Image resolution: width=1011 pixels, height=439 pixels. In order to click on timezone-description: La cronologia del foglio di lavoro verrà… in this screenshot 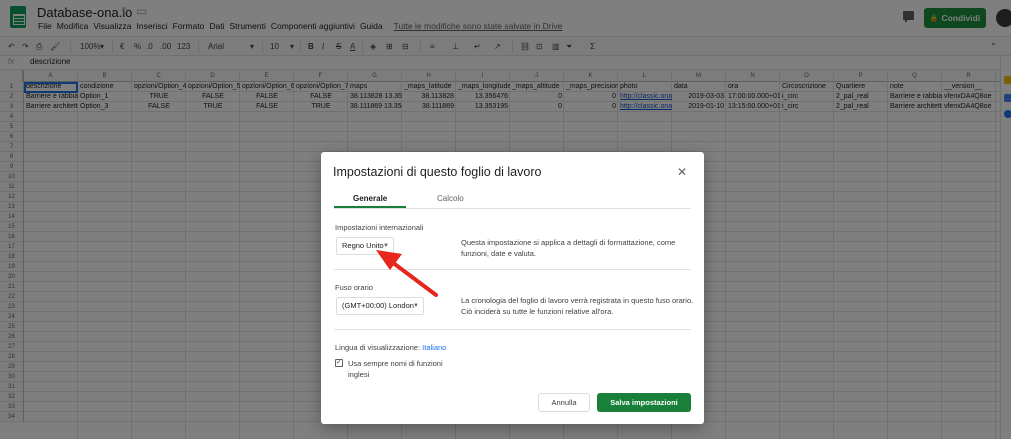, I will do `click(577, 306)`.